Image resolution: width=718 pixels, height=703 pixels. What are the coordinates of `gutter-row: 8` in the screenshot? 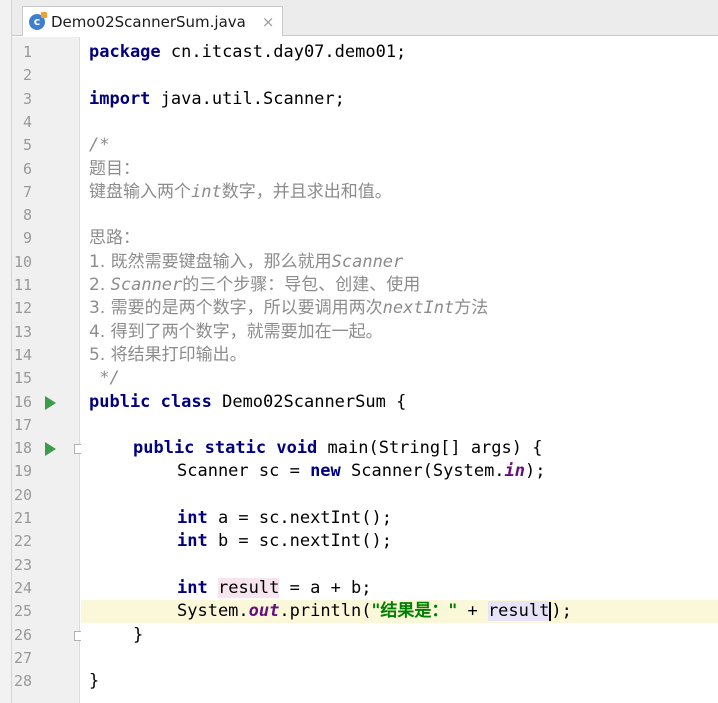 It's located at (46, 215).